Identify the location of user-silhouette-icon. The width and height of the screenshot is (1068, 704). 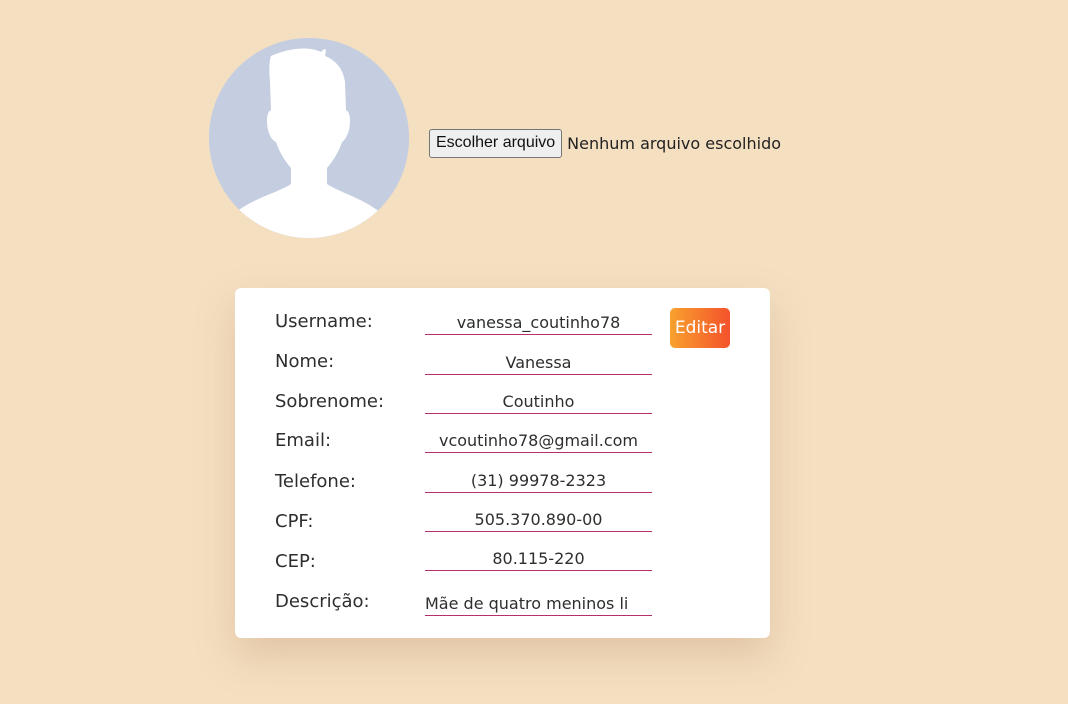
(309, 138).